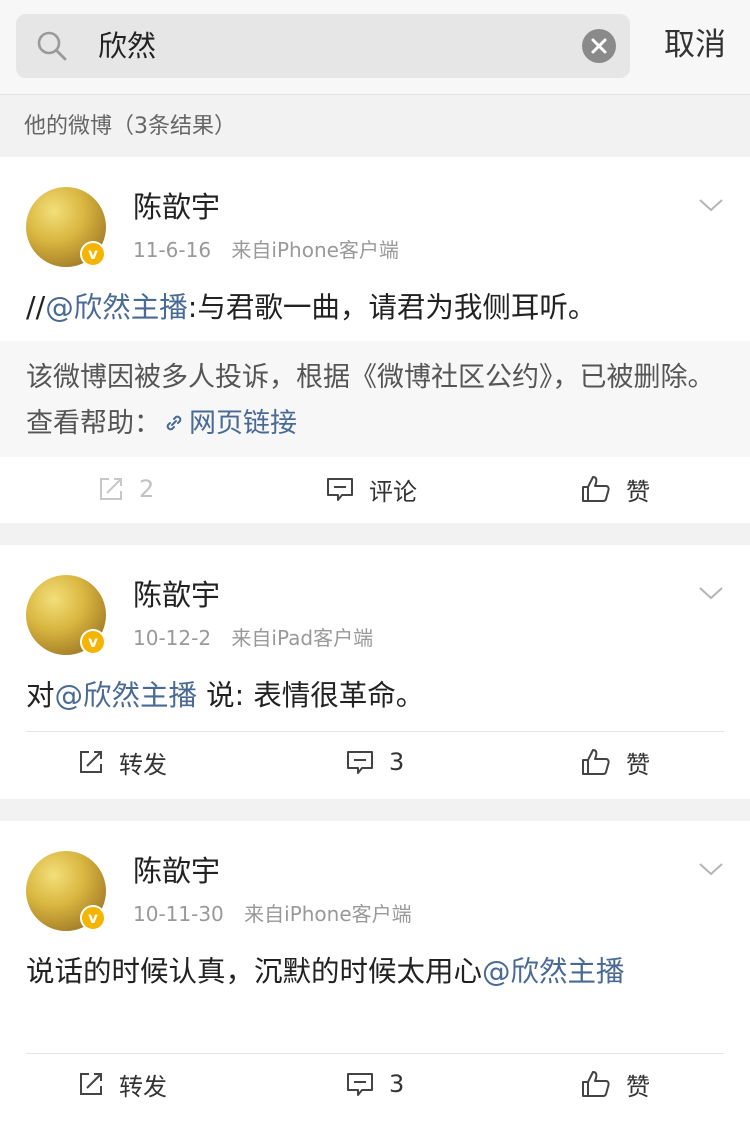 Image resolution: width=750 pixels, height=1124 pixels. Describe the element at coordinates (127, 46) in the screenshot. I see `search-input: 欣然` at that location.